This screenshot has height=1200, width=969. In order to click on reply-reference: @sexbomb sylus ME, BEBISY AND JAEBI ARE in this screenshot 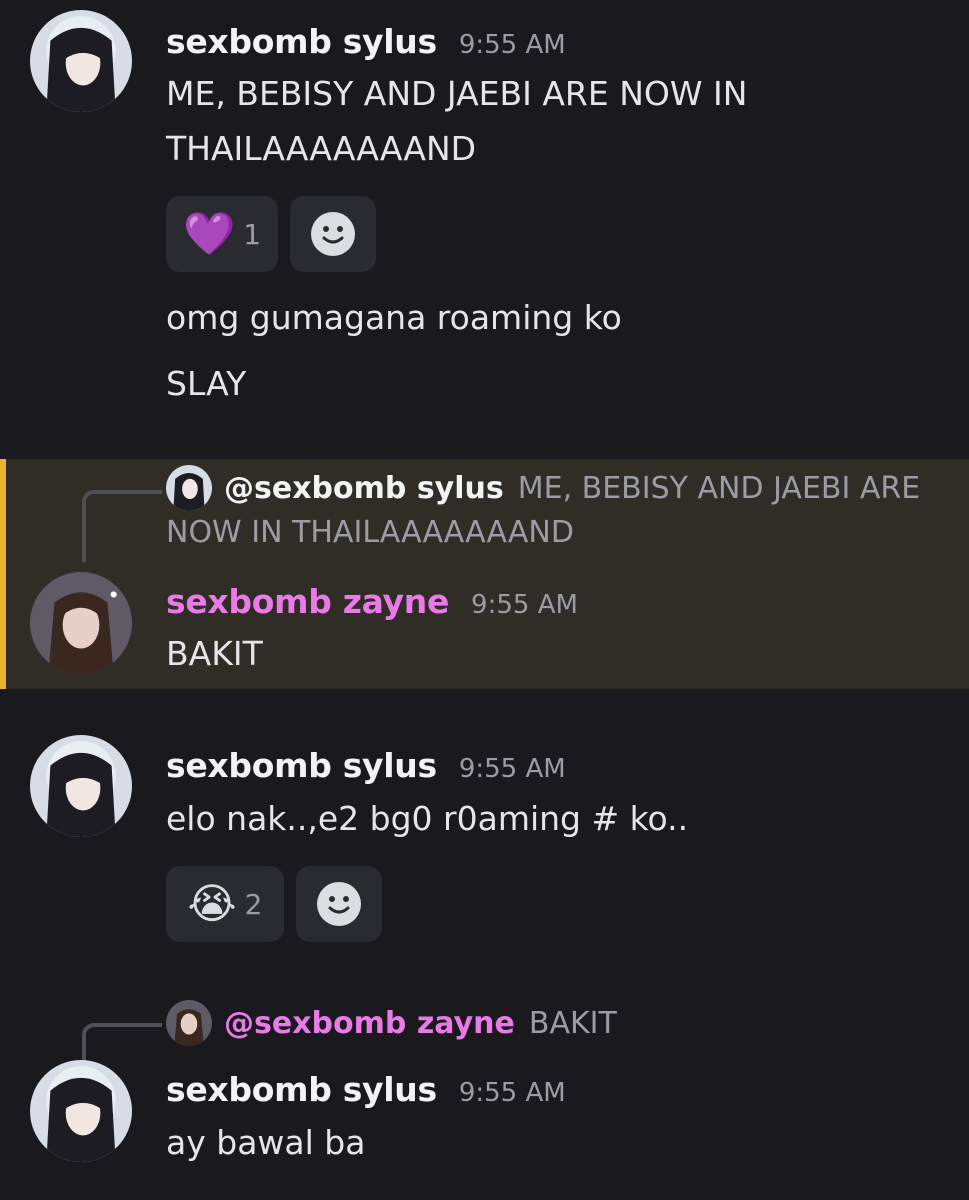, I will do `click(543, 488)`.